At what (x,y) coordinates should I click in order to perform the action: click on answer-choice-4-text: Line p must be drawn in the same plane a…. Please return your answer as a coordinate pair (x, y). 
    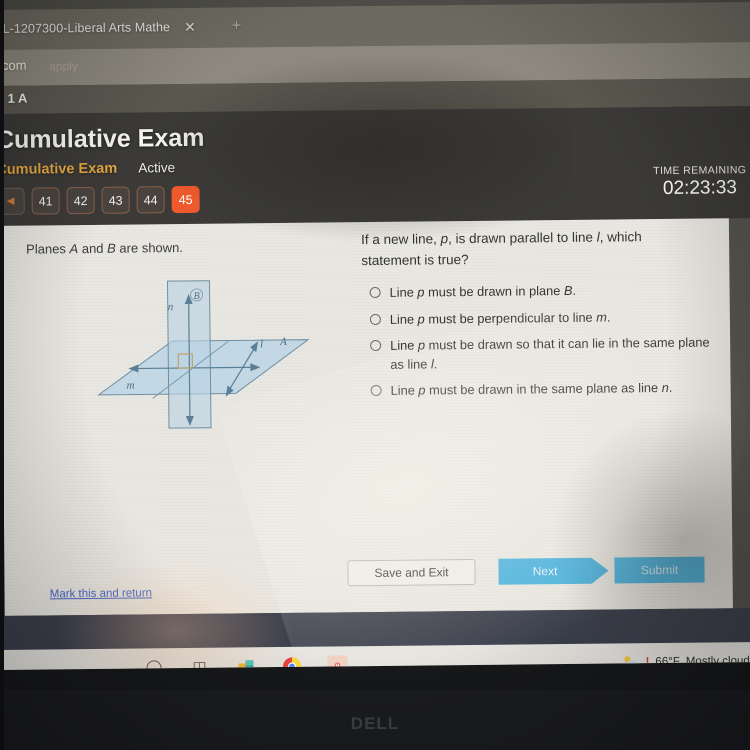
    Looking at the image, I should click on (532, 389).